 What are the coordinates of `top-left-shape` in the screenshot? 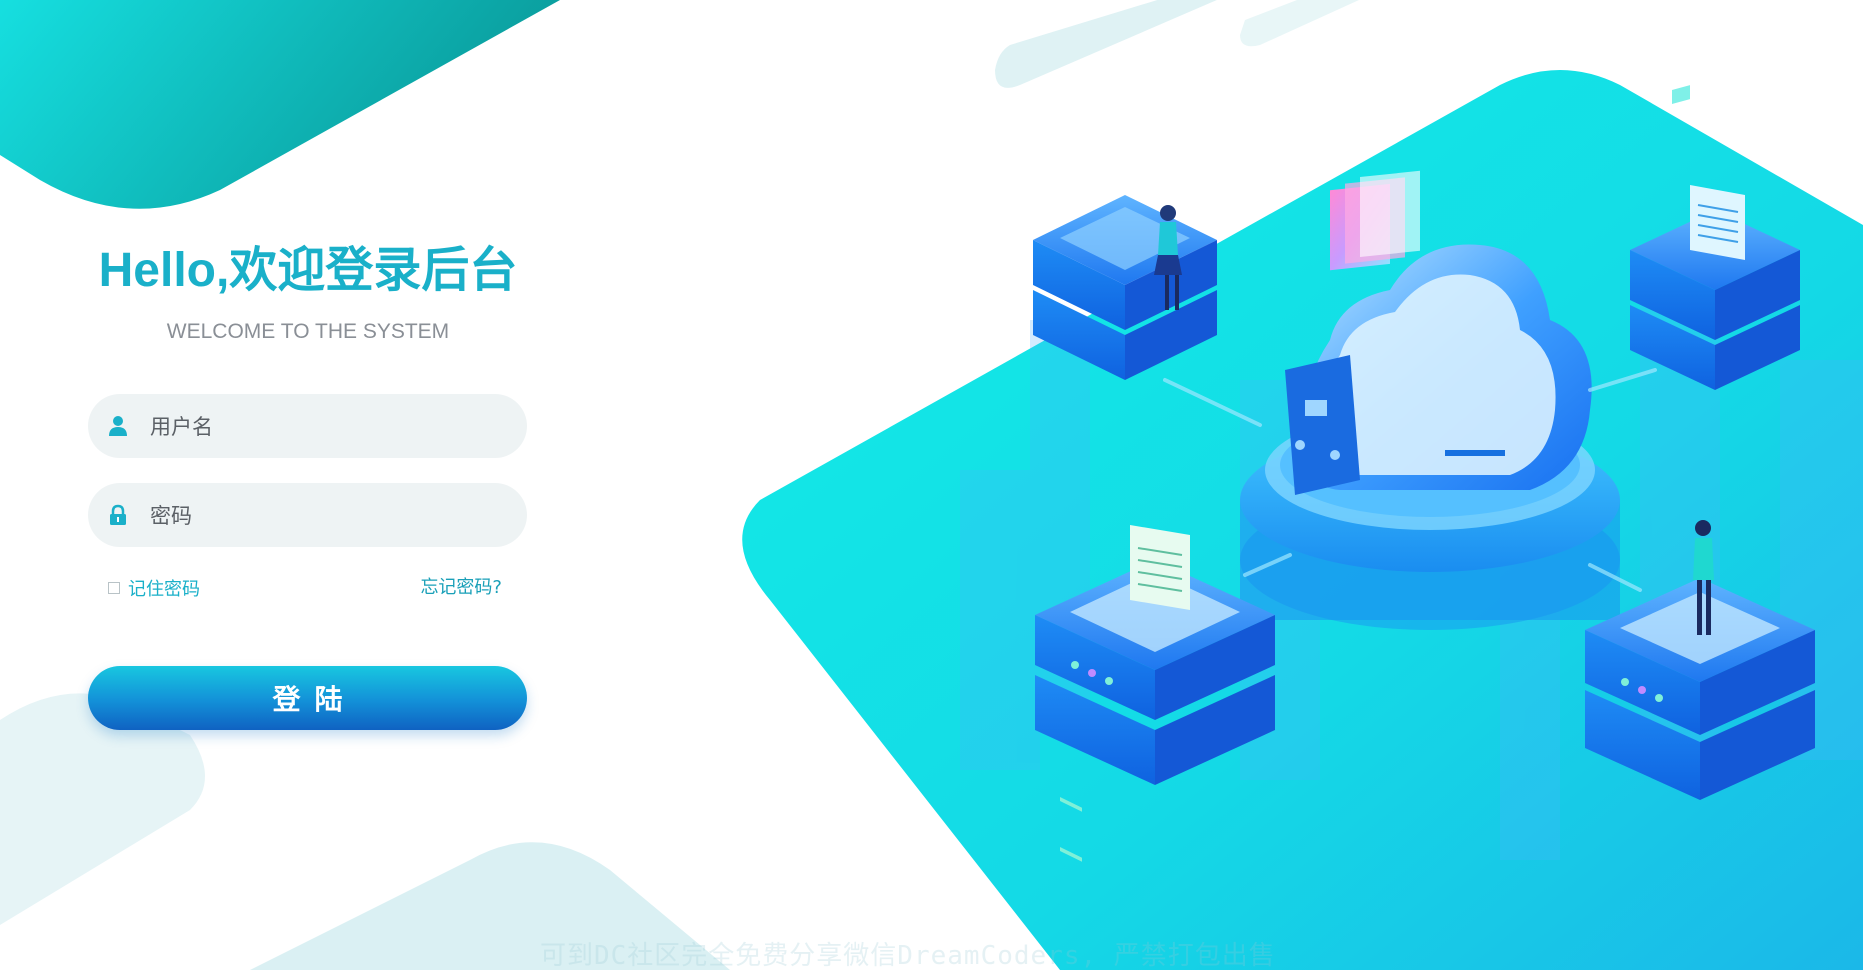 It's located at (280, 104).